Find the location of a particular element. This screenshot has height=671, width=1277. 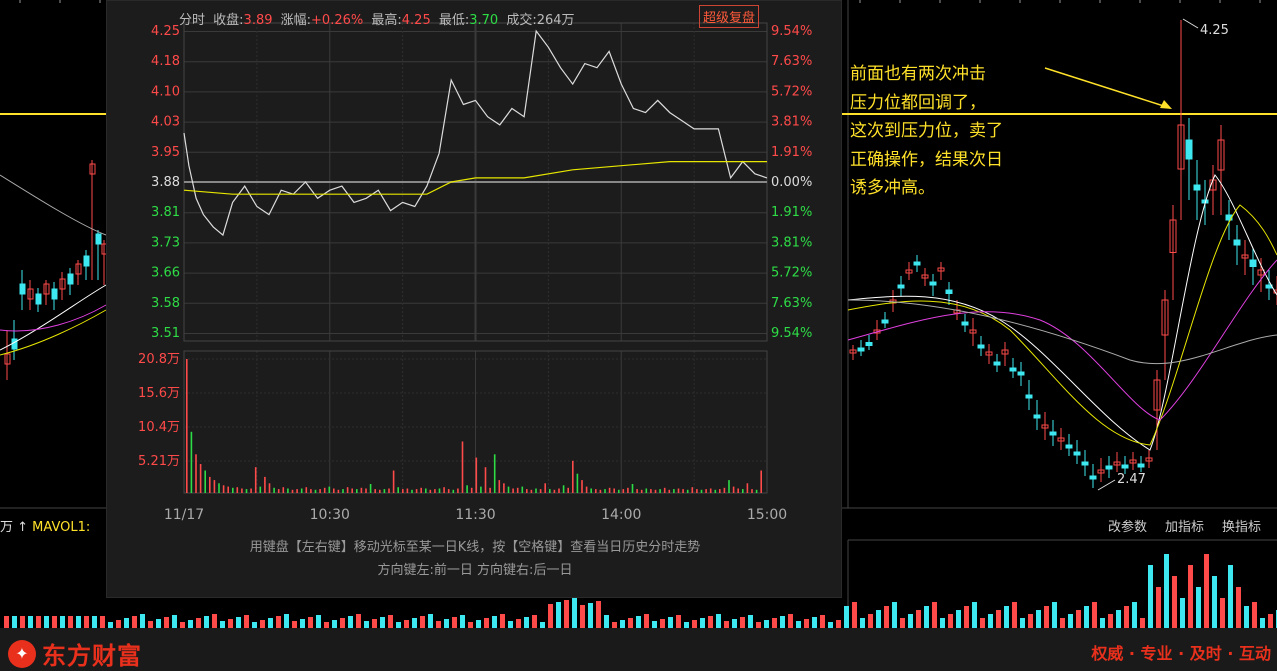

mavol-label: 万 ↑ MAVOL1: is located at coordinates (45, 525).